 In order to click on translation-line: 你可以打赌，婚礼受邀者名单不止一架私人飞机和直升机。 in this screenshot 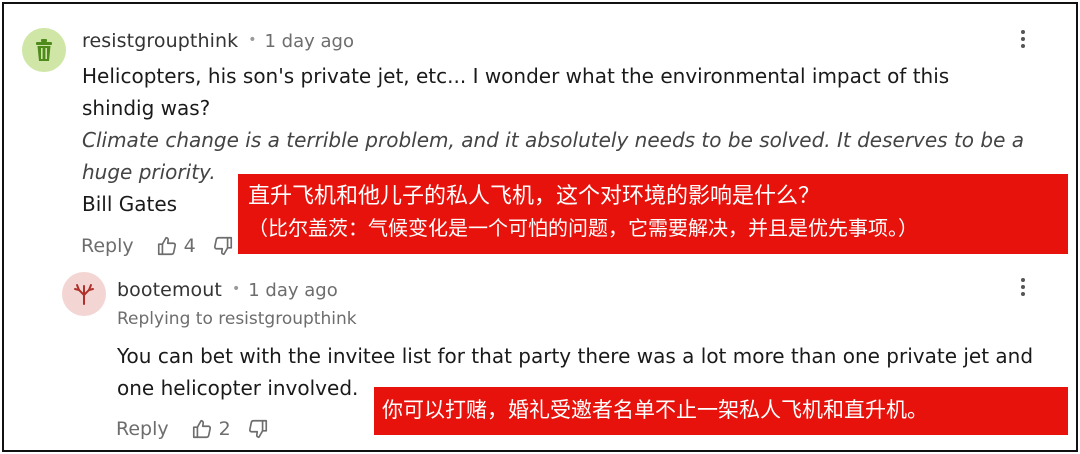, I will do `click(655, 410)`.